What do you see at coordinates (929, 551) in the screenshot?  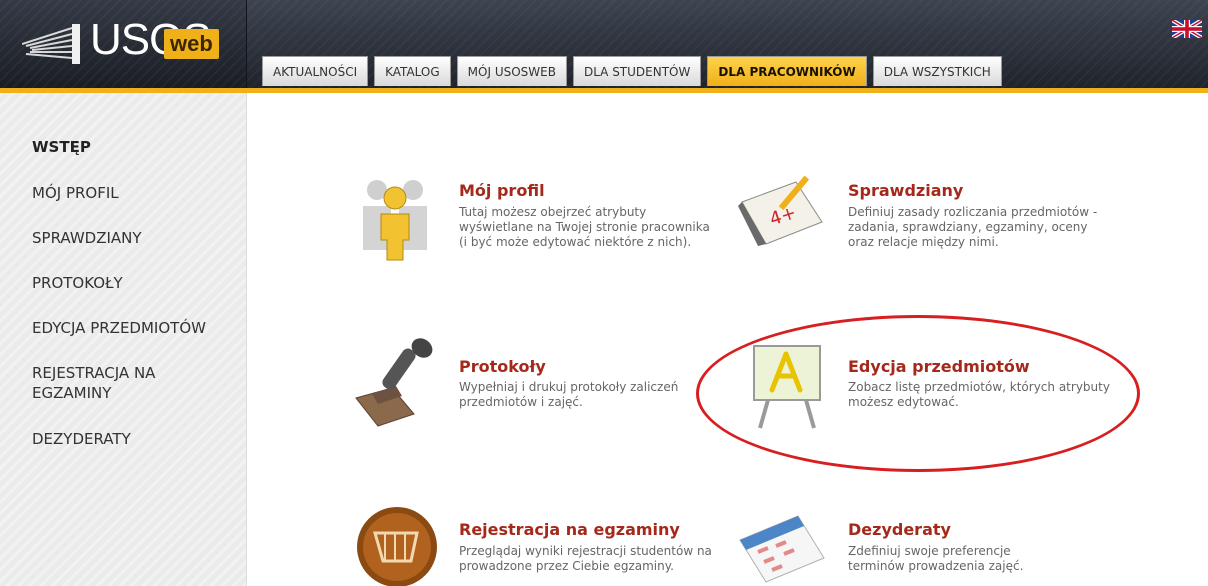 I see `card-desc-line: Zdefiniuj swoje preferencje` at bounding box center [929, 551].